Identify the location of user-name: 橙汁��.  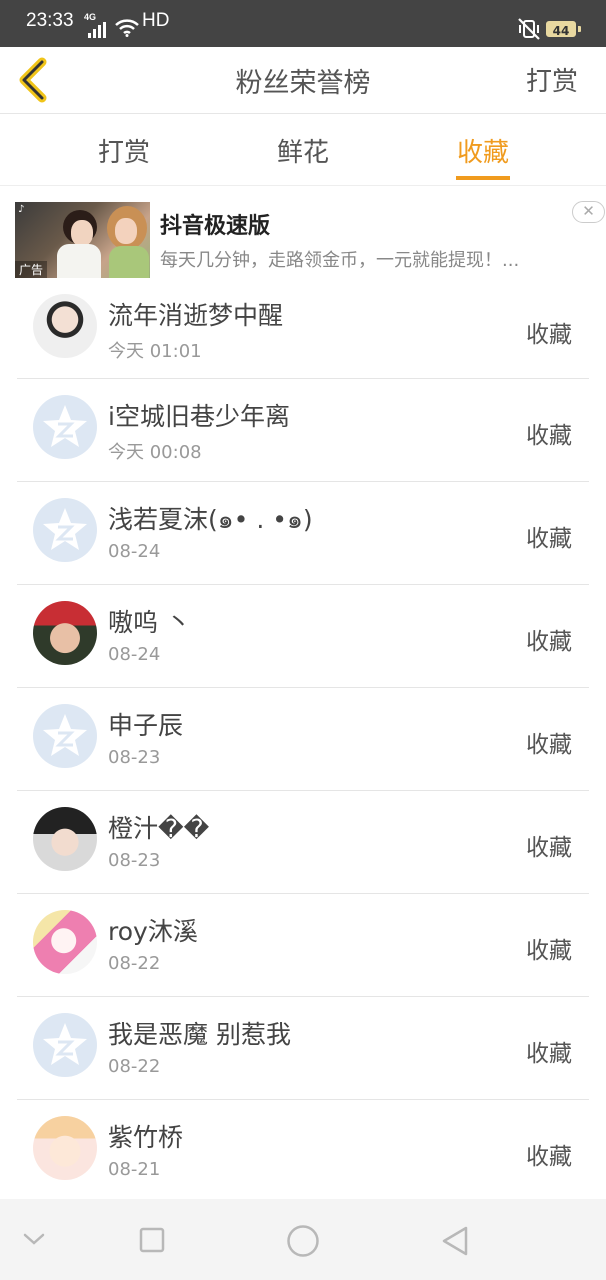
(159, 828).